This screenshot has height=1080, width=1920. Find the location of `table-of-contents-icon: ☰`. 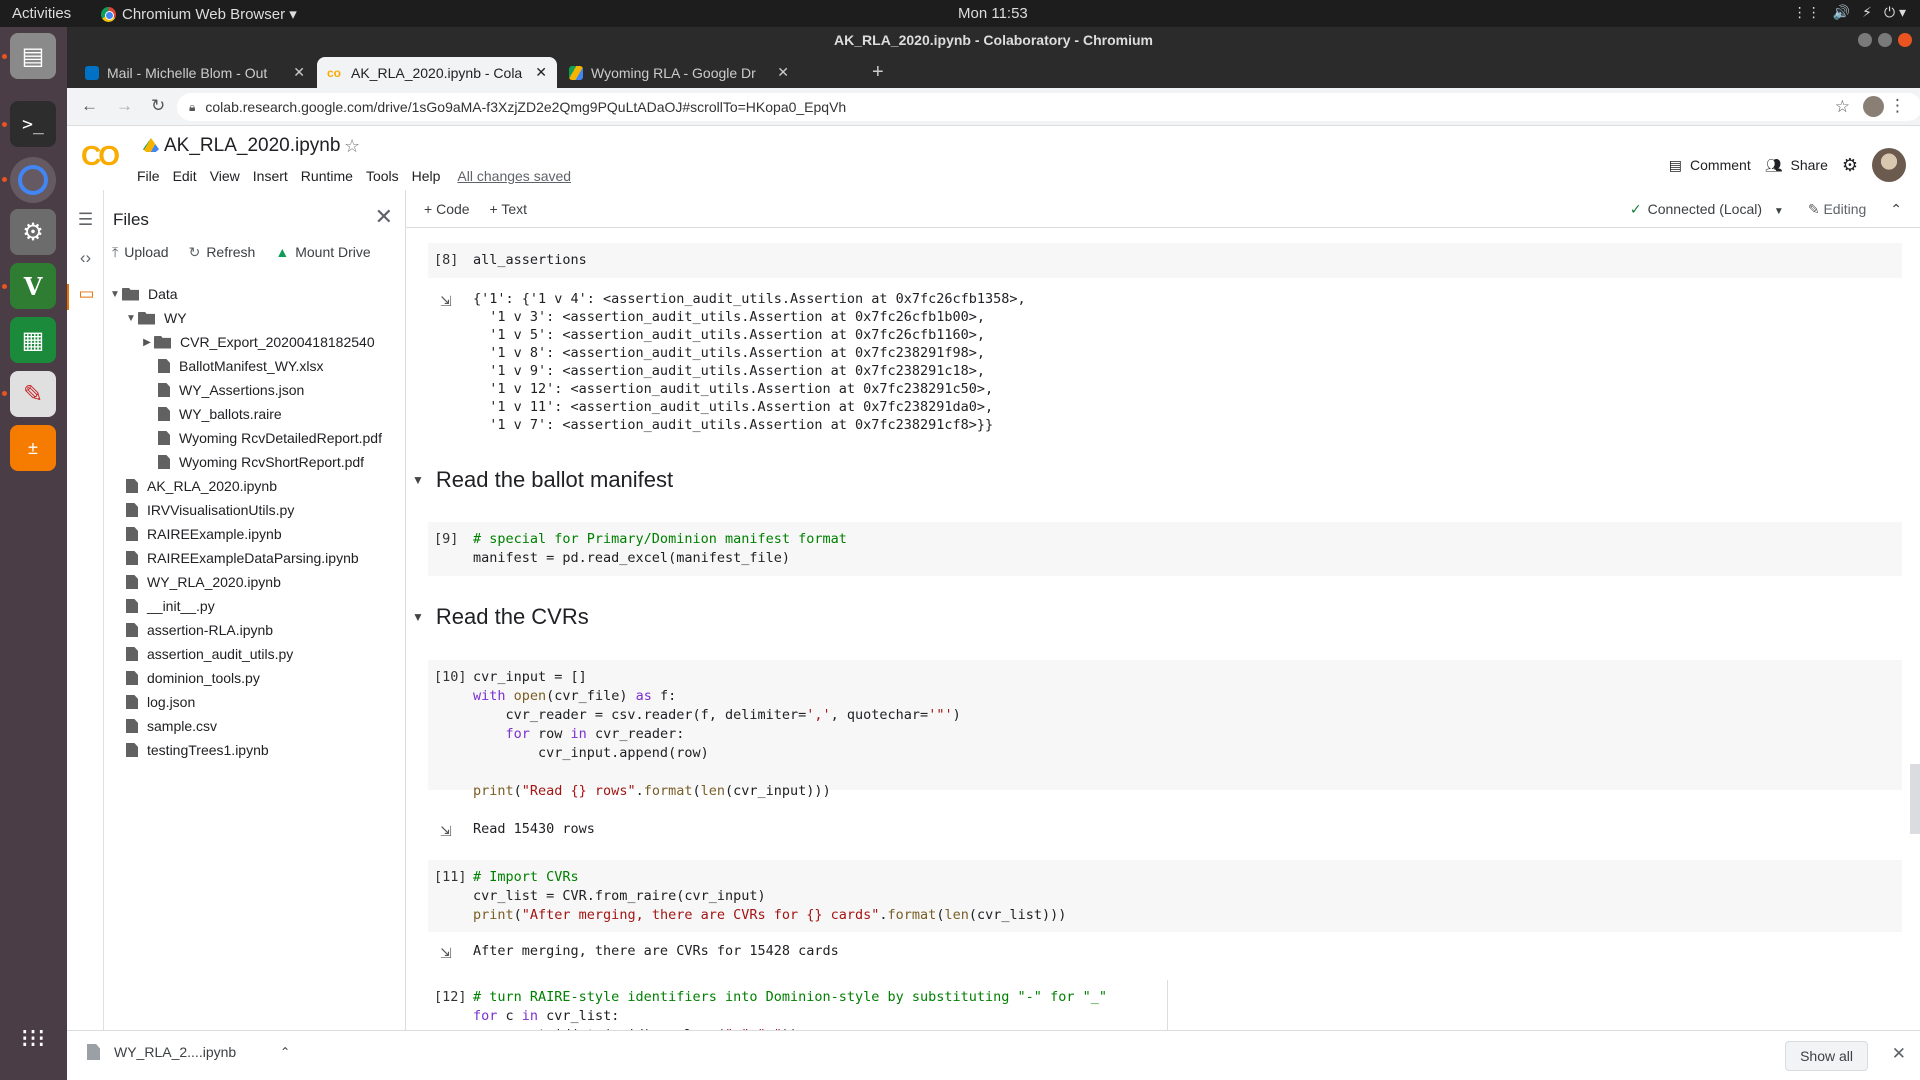

table-of-contents-icon: ☰ is located at coordinates (85, 220).